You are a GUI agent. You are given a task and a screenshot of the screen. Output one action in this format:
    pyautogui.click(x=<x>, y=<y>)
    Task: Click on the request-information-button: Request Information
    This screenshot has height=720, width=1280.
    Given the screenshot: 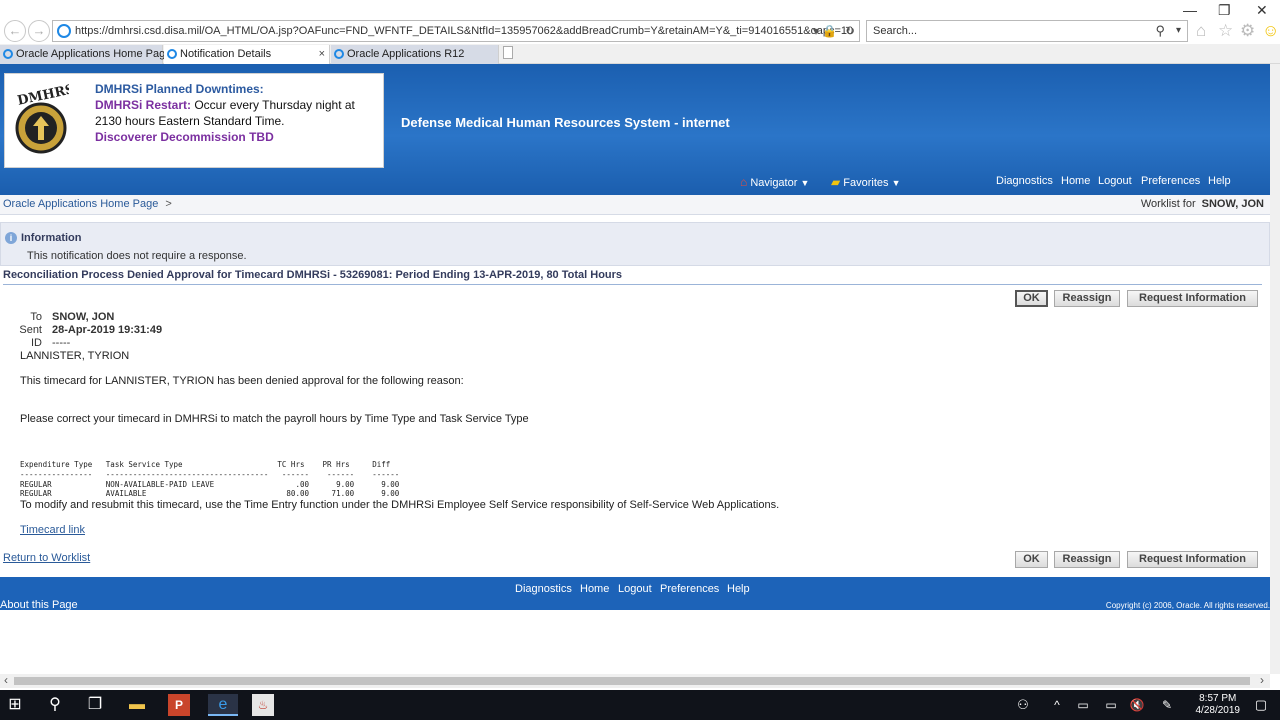 What is the action you would take?
    pyautogui.click(x=1192, y=298)
    